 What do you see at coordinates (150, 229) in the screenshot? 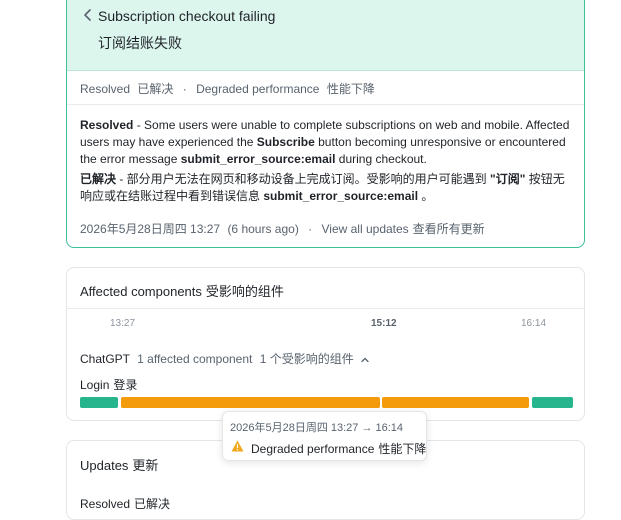
I see `timestamp: 2026年5月28日周四 13:27` at bounding box center [150, 229].